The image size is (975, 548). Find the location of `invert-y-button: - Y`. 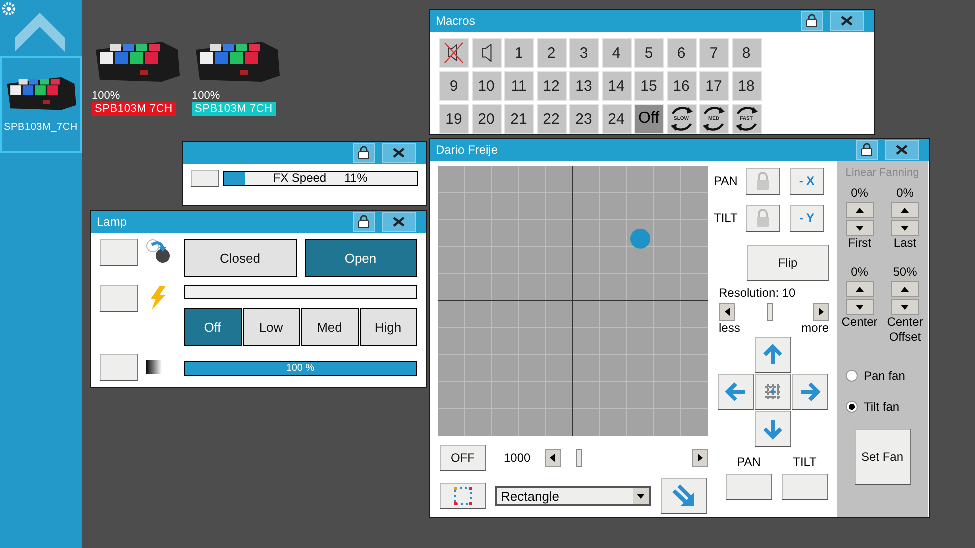

invert-y-button: - Y is located at coordinates (807, 218).